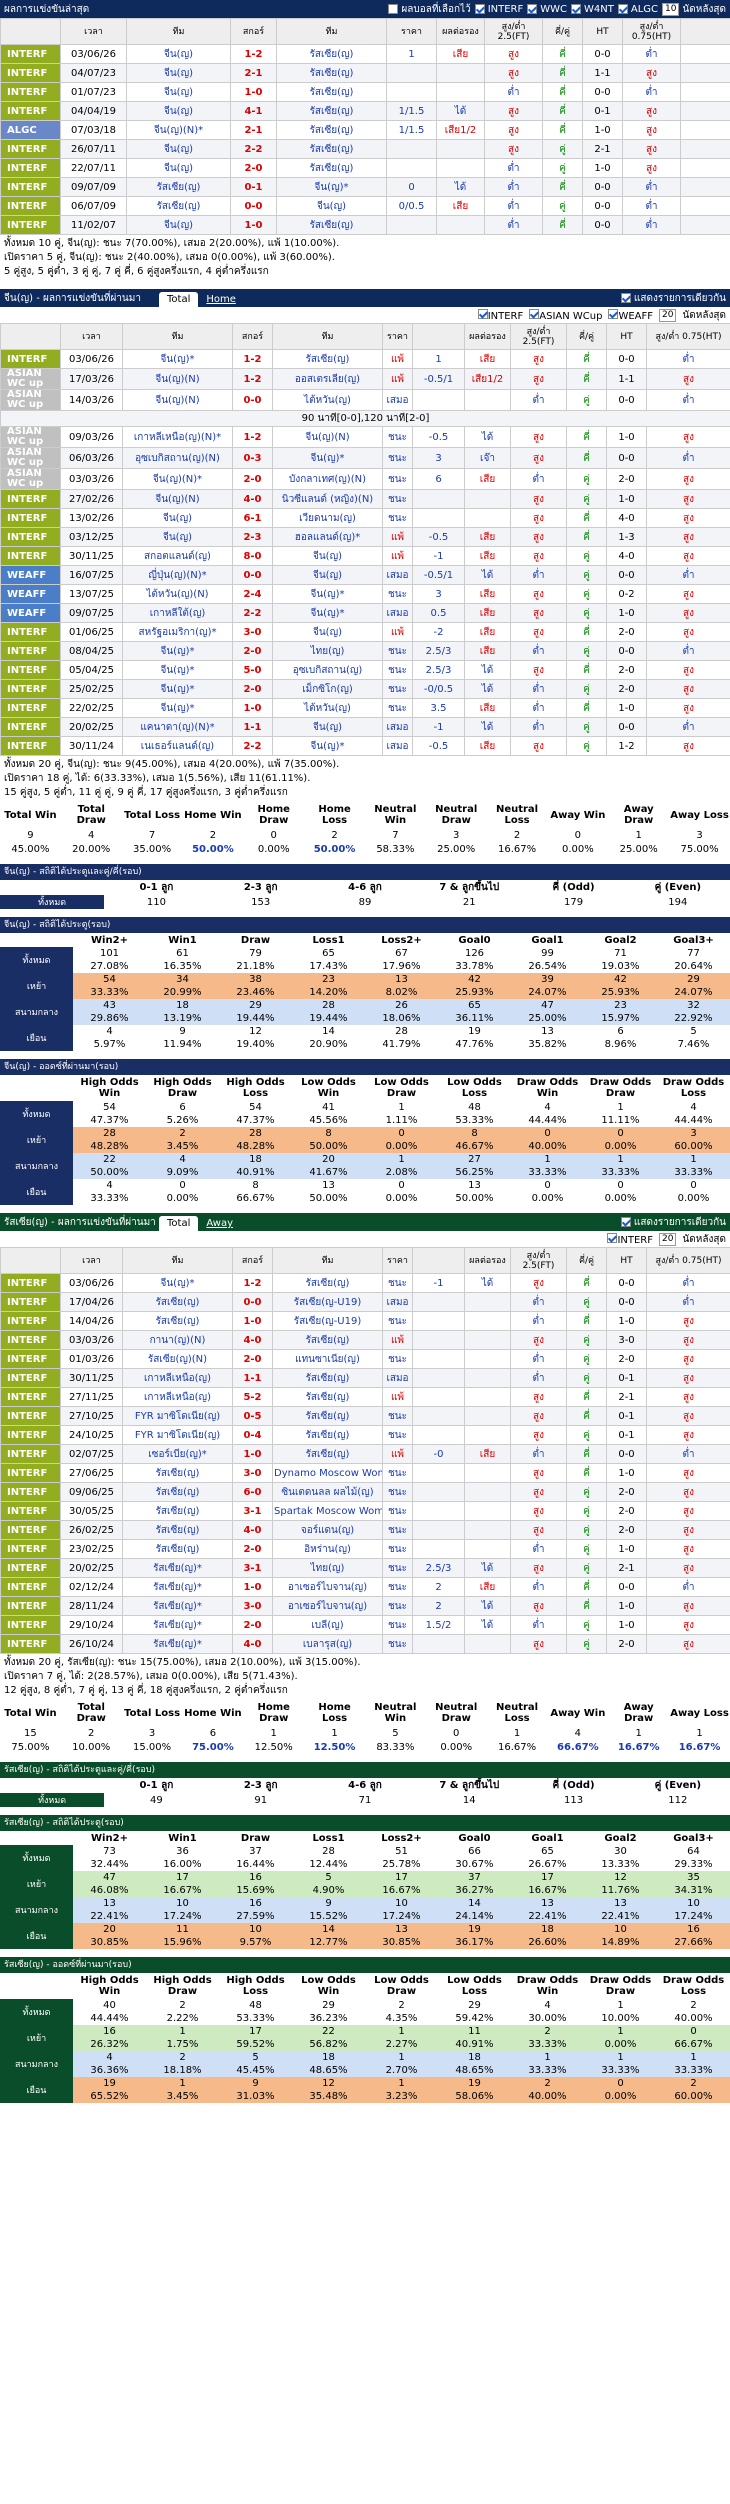 The image size is (730, 2504). I want to click on table-cell: เบลารุส(ญ), so click(327, 1644).